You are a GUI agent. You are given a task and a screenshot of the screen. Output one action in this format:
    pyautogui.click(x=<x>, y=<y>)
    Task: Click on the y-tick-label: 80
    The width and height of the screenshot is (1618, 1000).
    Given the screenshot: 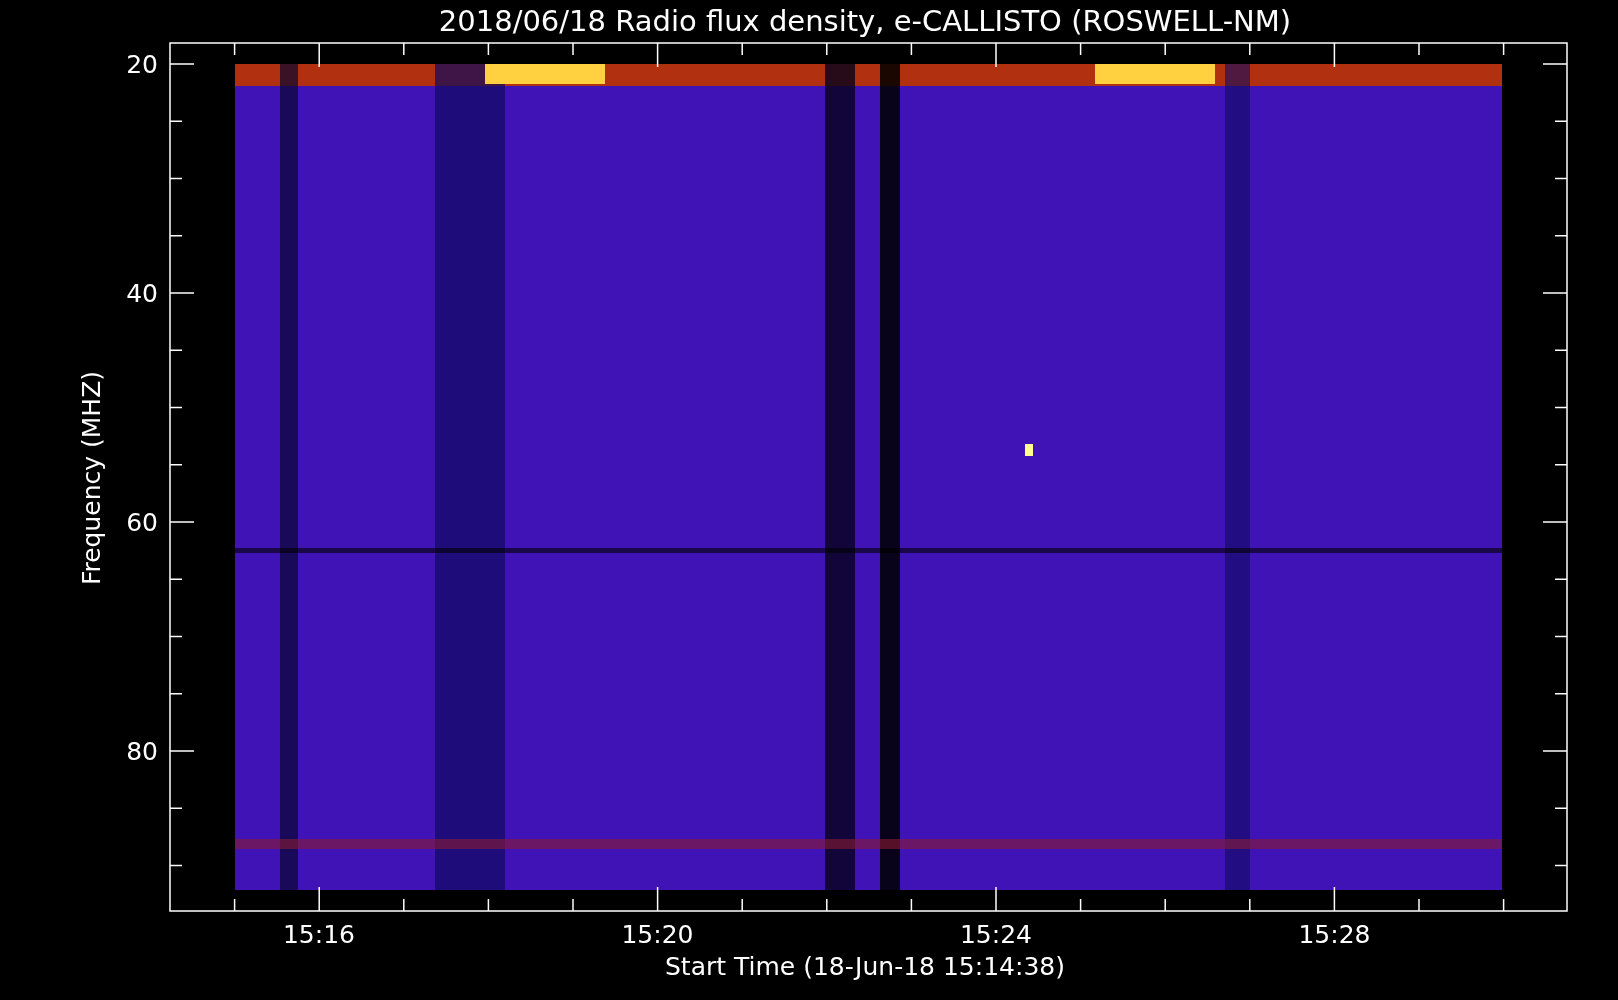 What is the action you would take?
    pyautogui.click(x=142, y=751)
    